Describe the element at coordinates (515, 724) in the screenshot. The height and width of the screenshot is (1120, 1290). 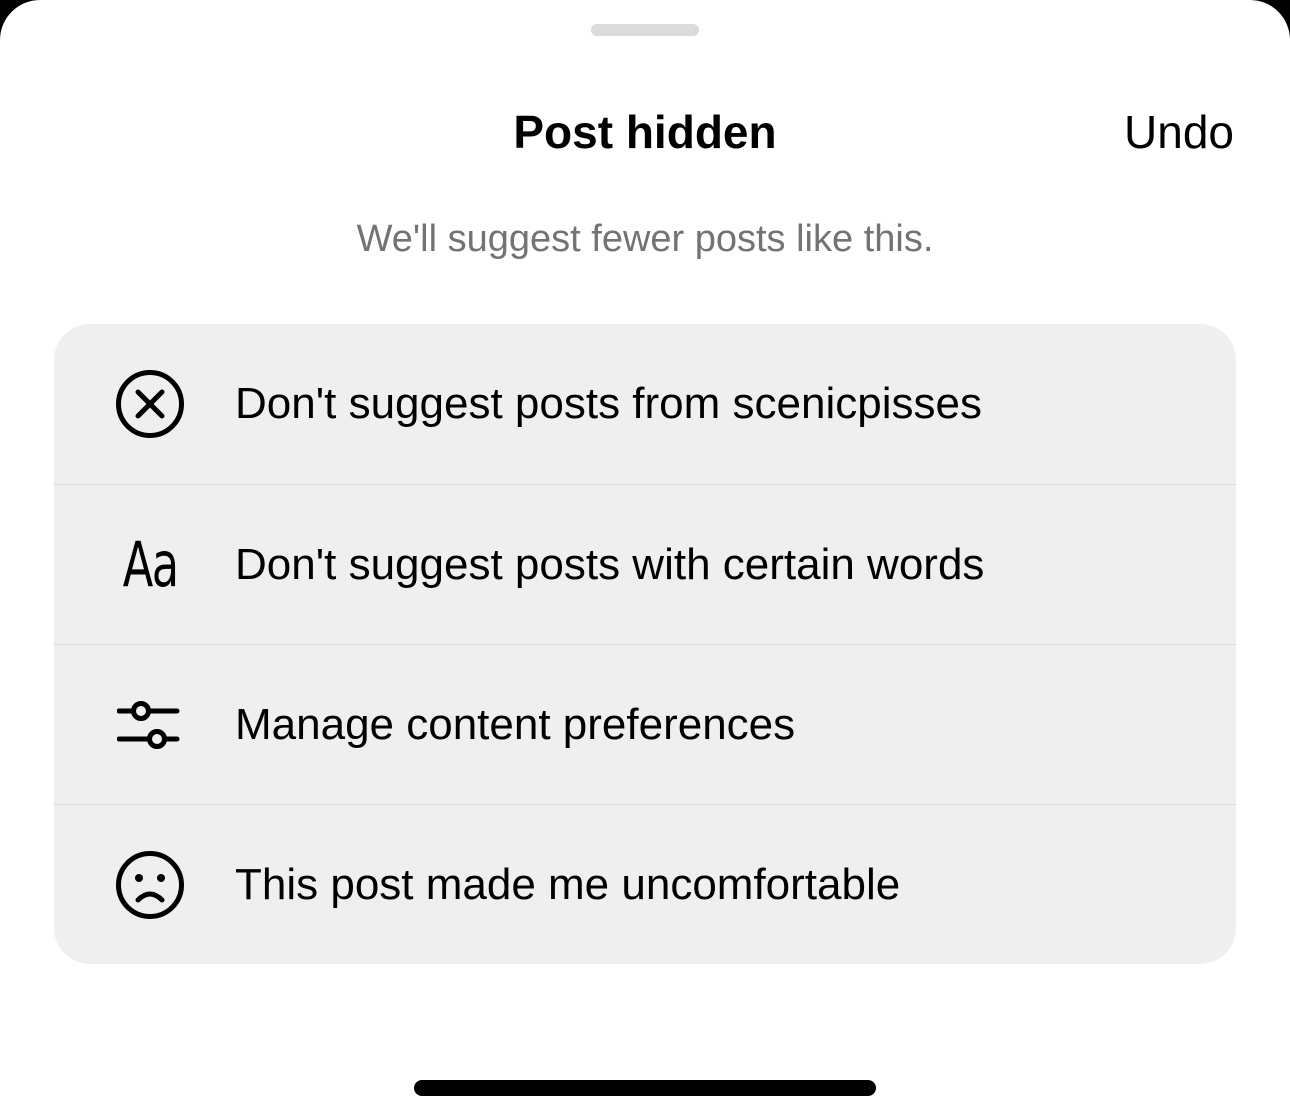
I see `menu-item-label: Manage content preferences` at that location.